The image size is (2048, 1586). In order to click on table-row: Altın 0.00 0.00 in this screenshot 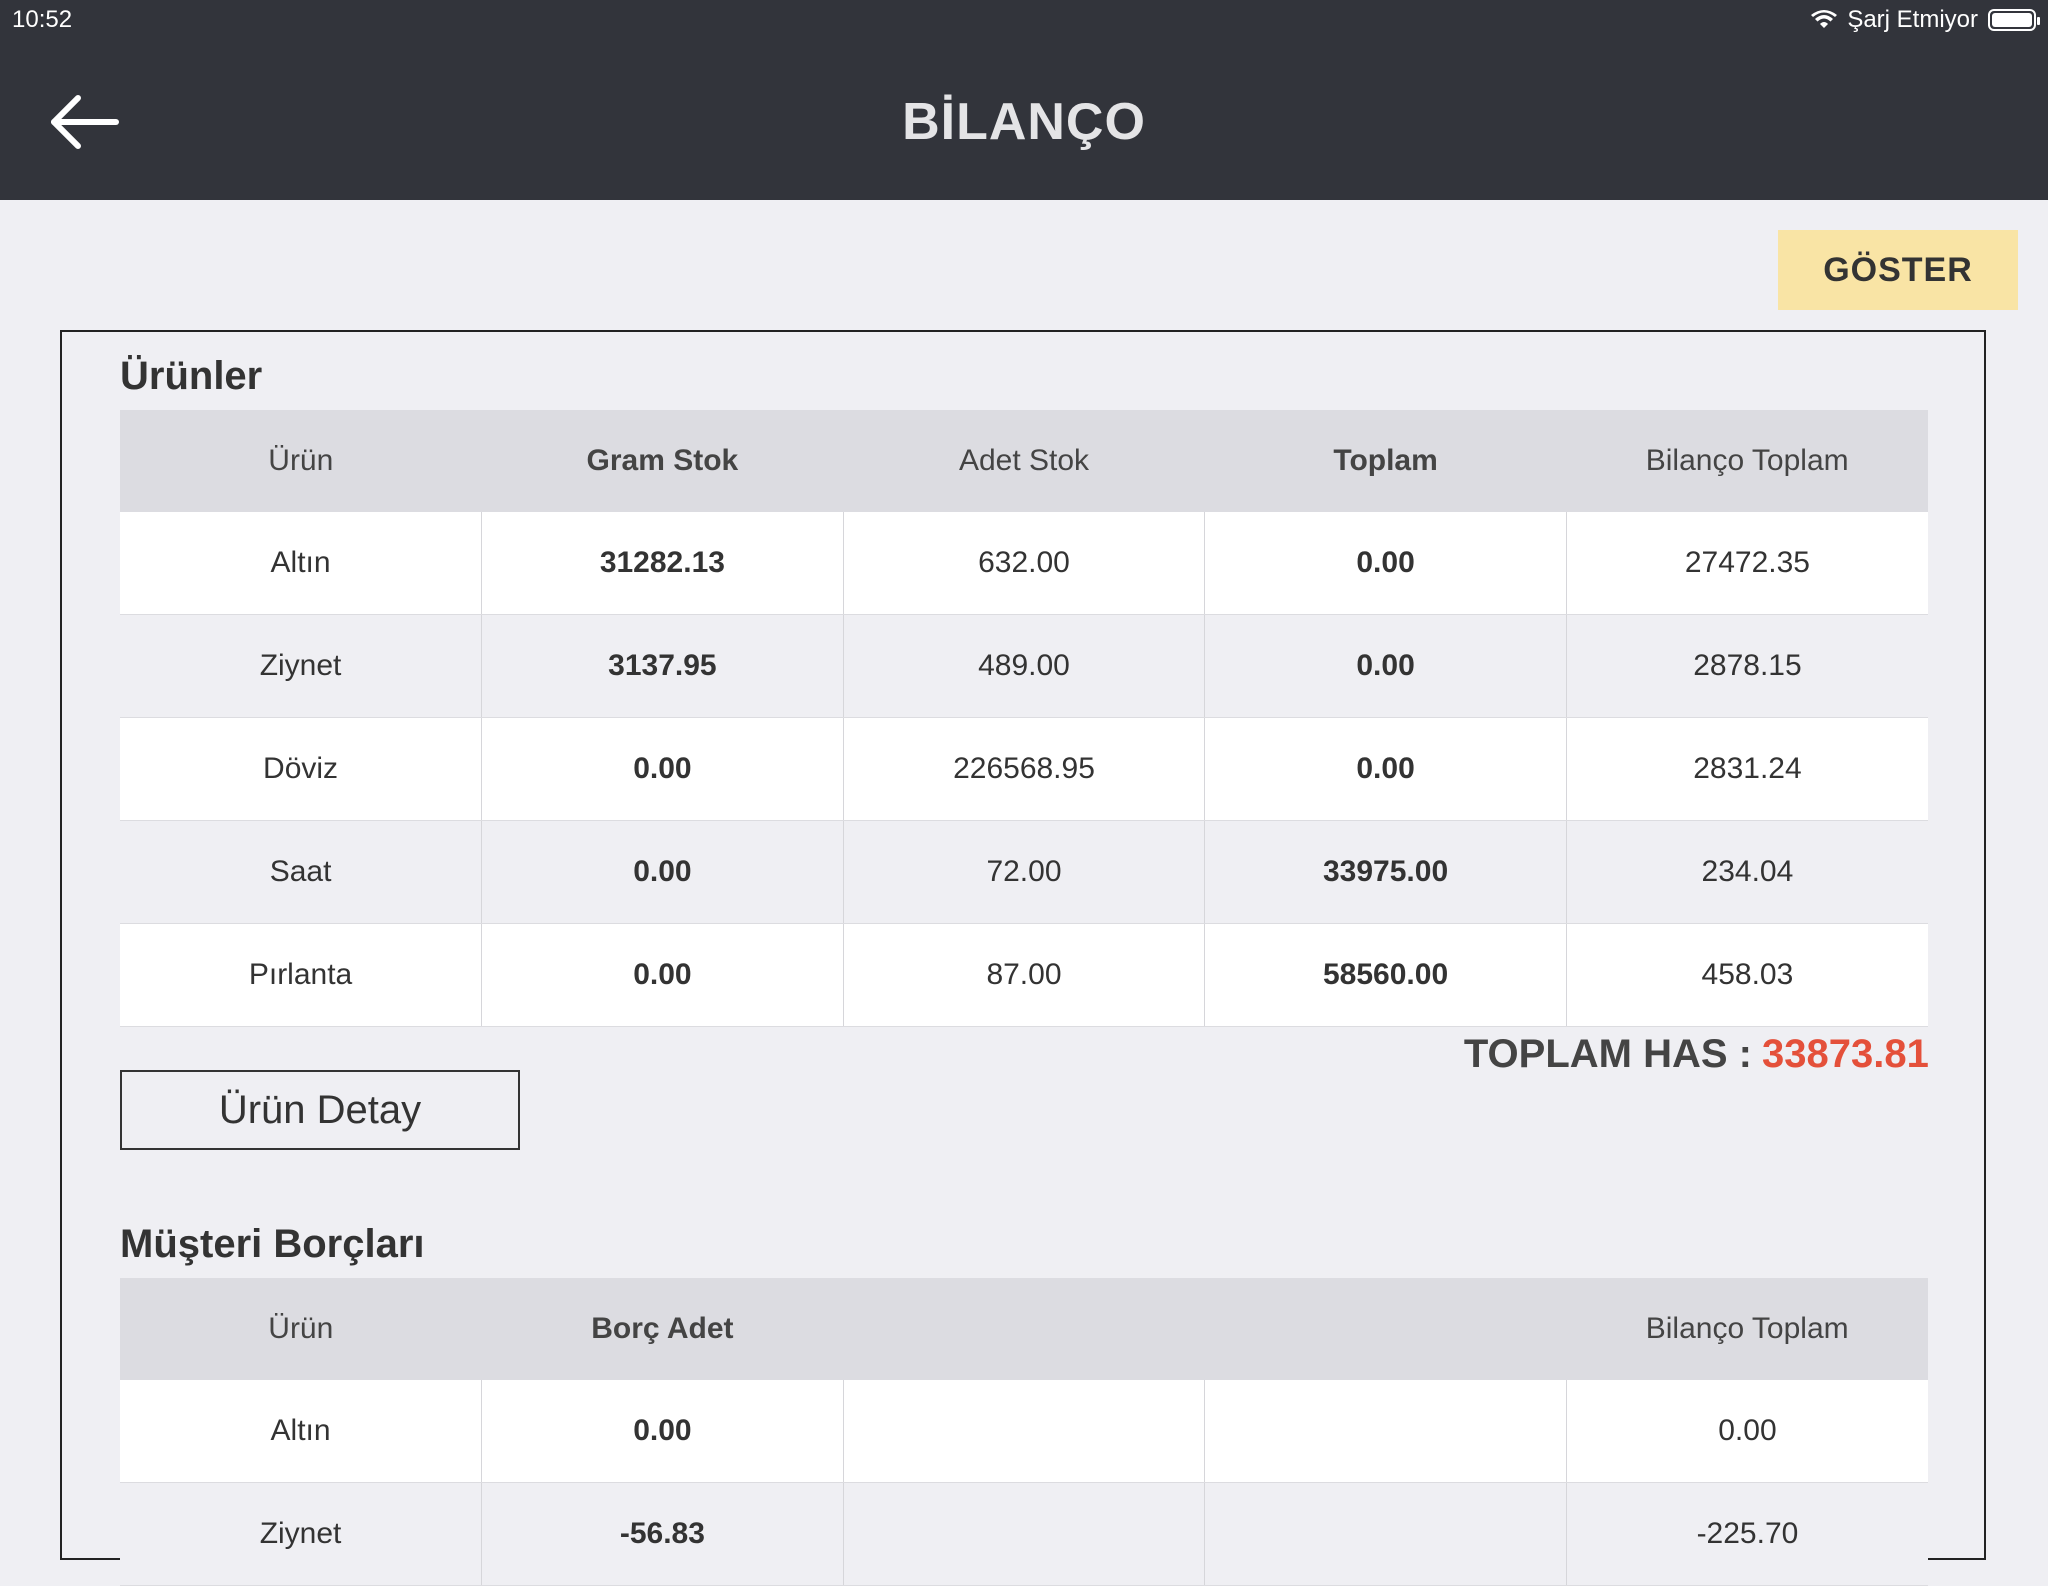, I will do `click(1024, 1431)`.